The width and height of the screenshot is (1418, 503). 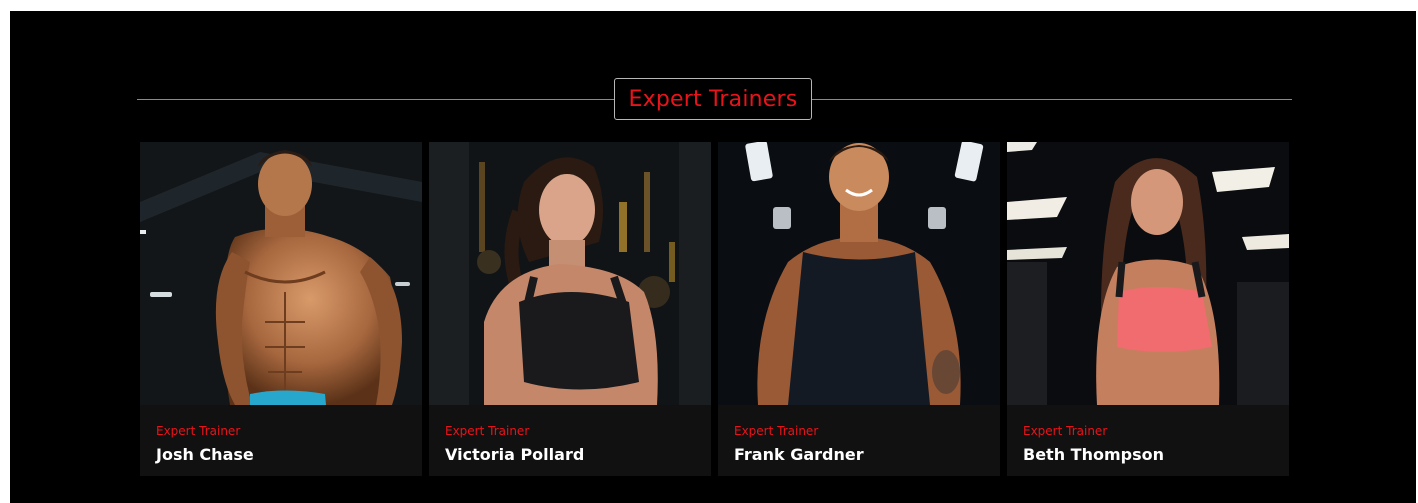 What do you see at coordinates (859, 440) in the screenshot?
I see `trainer-info: Expert Trainer Frank Gardner` at bounding box center [859, 440].